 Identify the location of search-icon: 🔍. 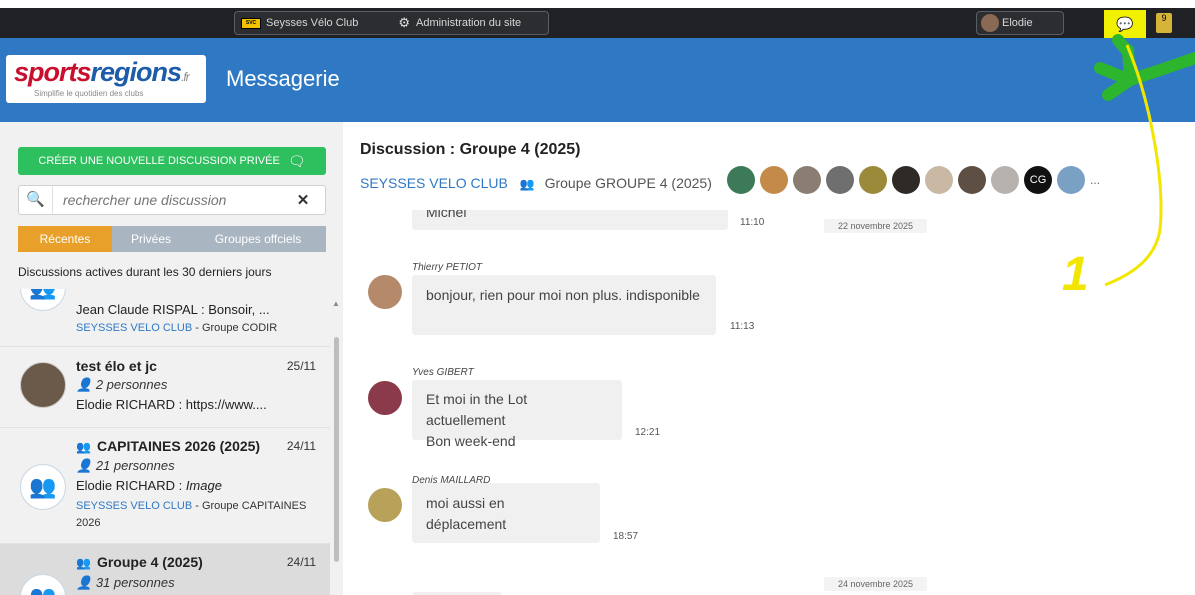
(36, 200).